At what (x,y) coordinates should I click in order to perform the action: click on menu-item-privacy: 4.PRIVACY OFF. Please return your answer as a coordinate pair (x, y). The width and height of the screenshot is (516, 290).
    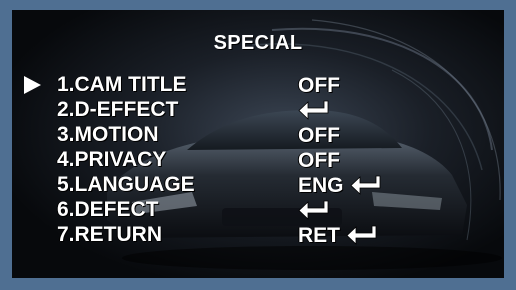
    Looking at the image, I should click on (258, 159).